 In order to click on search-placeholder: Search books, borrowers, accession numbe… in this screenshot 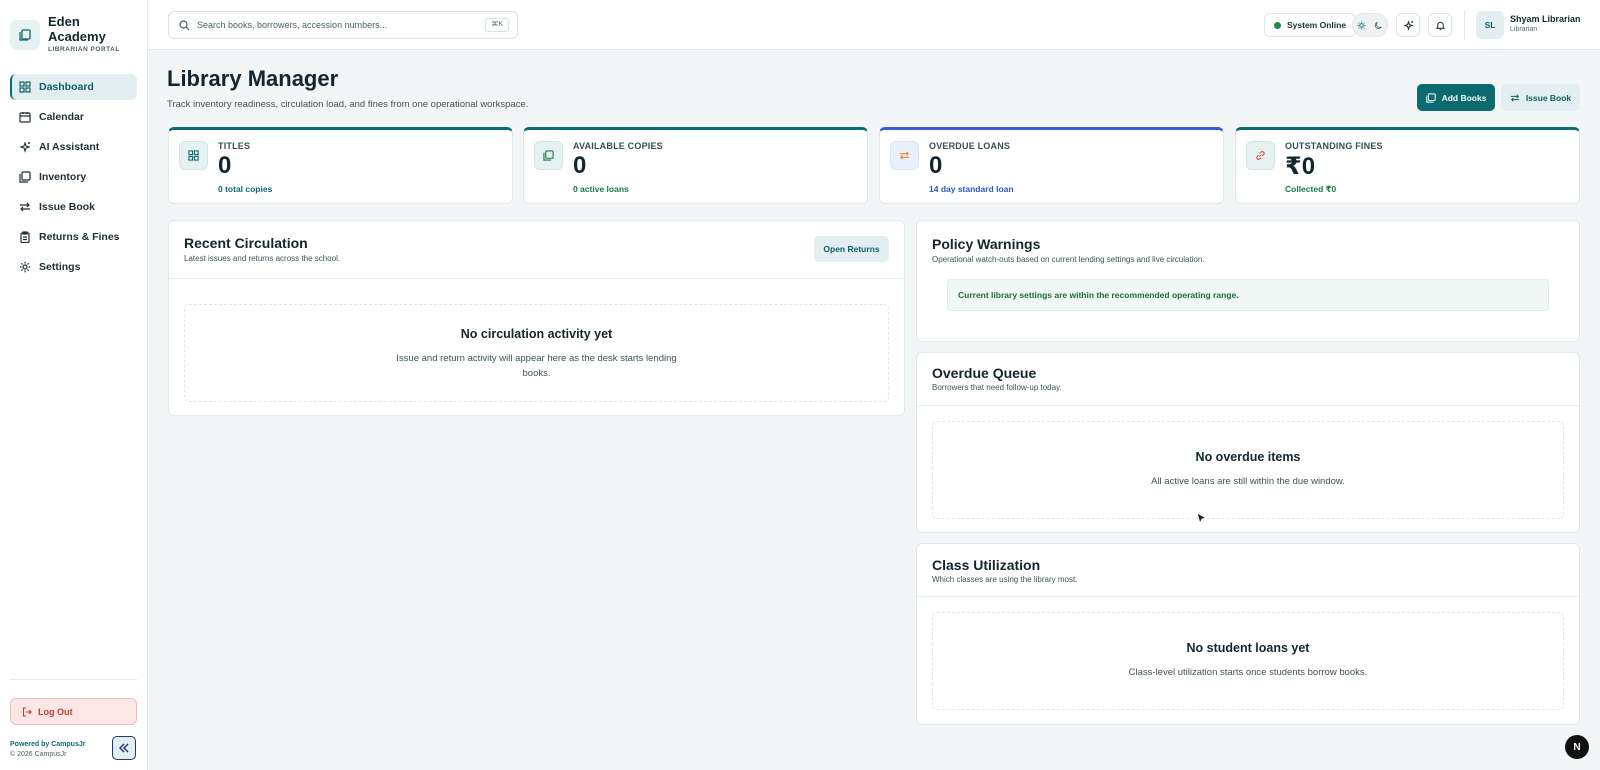, I will do `click(292, 25)`.